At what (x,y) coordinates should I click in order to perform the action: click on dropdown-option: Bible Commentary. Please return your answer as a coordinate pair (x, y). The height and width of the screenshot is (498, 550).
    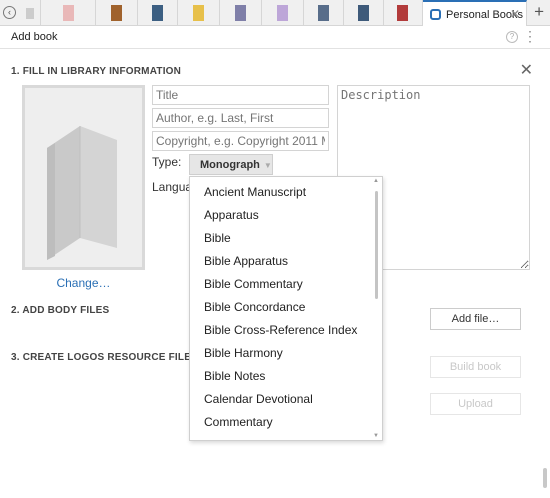
    Looking at the image, I should click on (253, 284).